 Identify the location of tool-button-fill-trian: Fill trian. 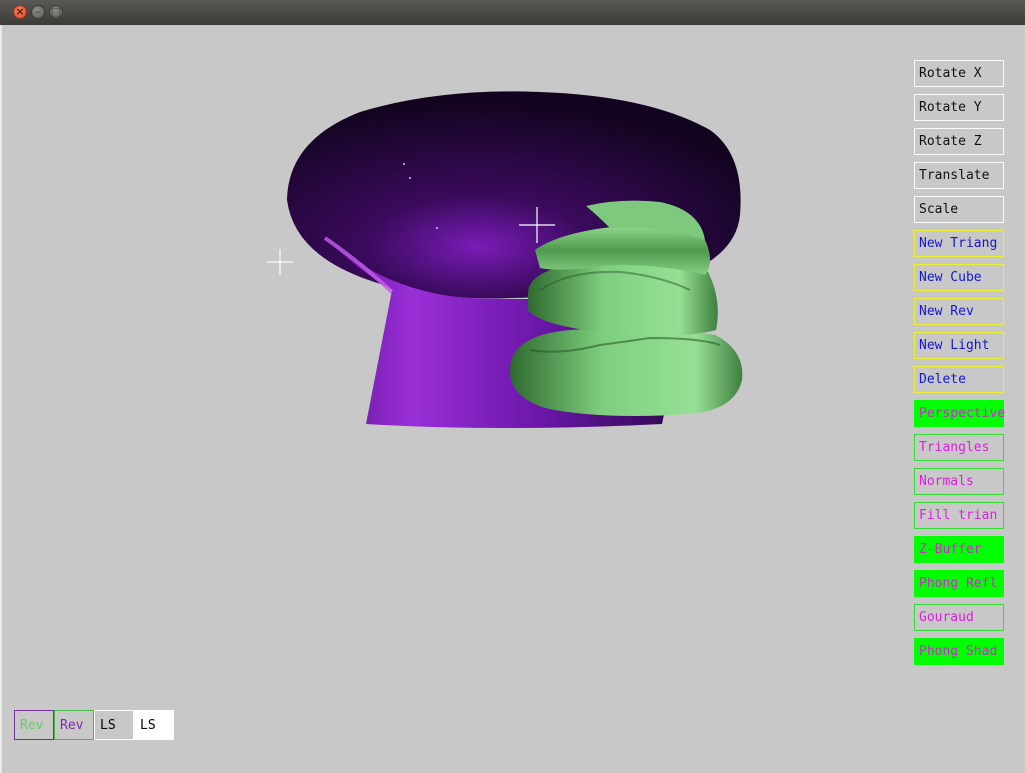
(959, 515).